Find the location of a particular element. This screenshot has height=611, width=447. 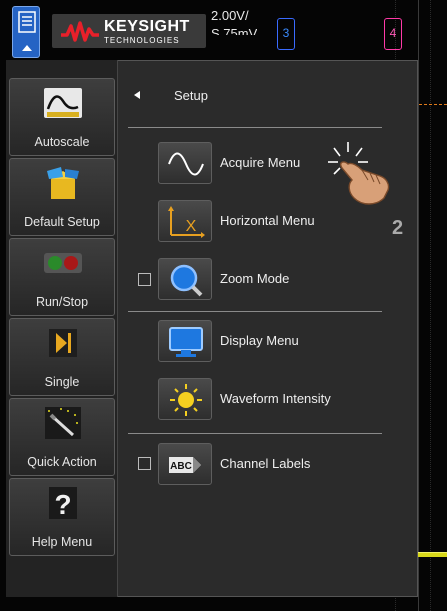

help-menu-label: Help Menu is located at coordinates (62, 542).